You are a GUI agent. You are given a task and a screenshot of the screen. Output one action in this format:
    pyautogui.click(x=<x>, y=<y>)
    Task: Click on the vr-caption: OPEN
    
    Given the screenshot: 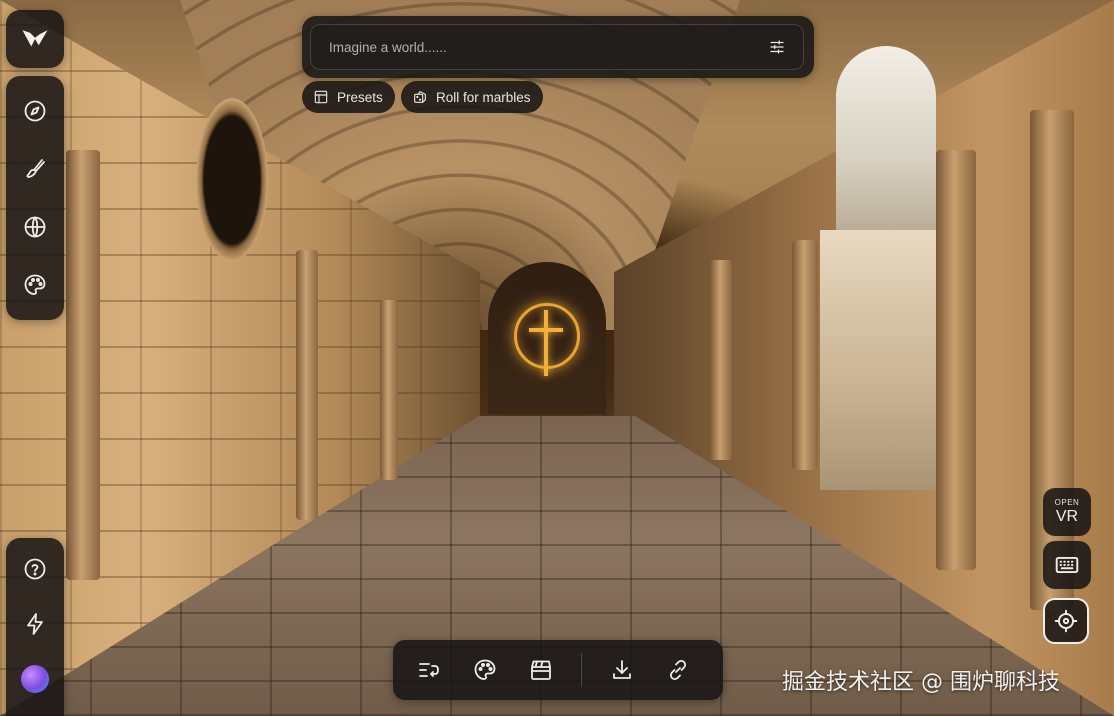 What is the action you would take?
    pyautogui.click(x=1067, y=502)
    